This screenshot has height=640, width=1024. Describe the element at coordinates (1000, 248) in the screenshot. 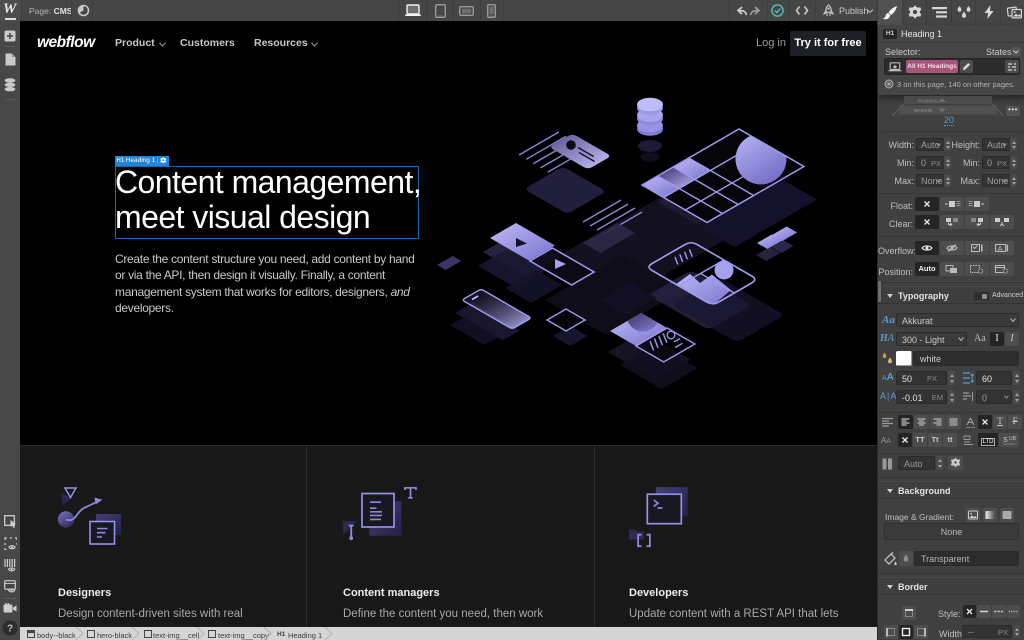

I see `svg-text: A` at that location.